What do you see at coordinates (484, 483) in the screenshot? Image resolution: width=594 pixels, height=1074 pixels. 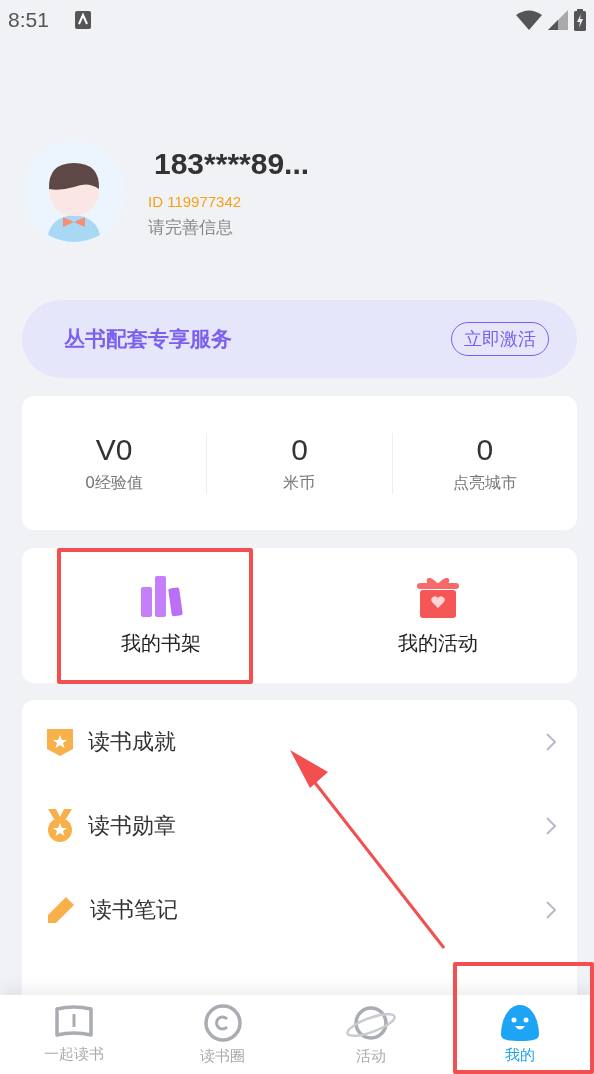 I see `stat-label: 点亮城市` at bounding box center [484, 483].